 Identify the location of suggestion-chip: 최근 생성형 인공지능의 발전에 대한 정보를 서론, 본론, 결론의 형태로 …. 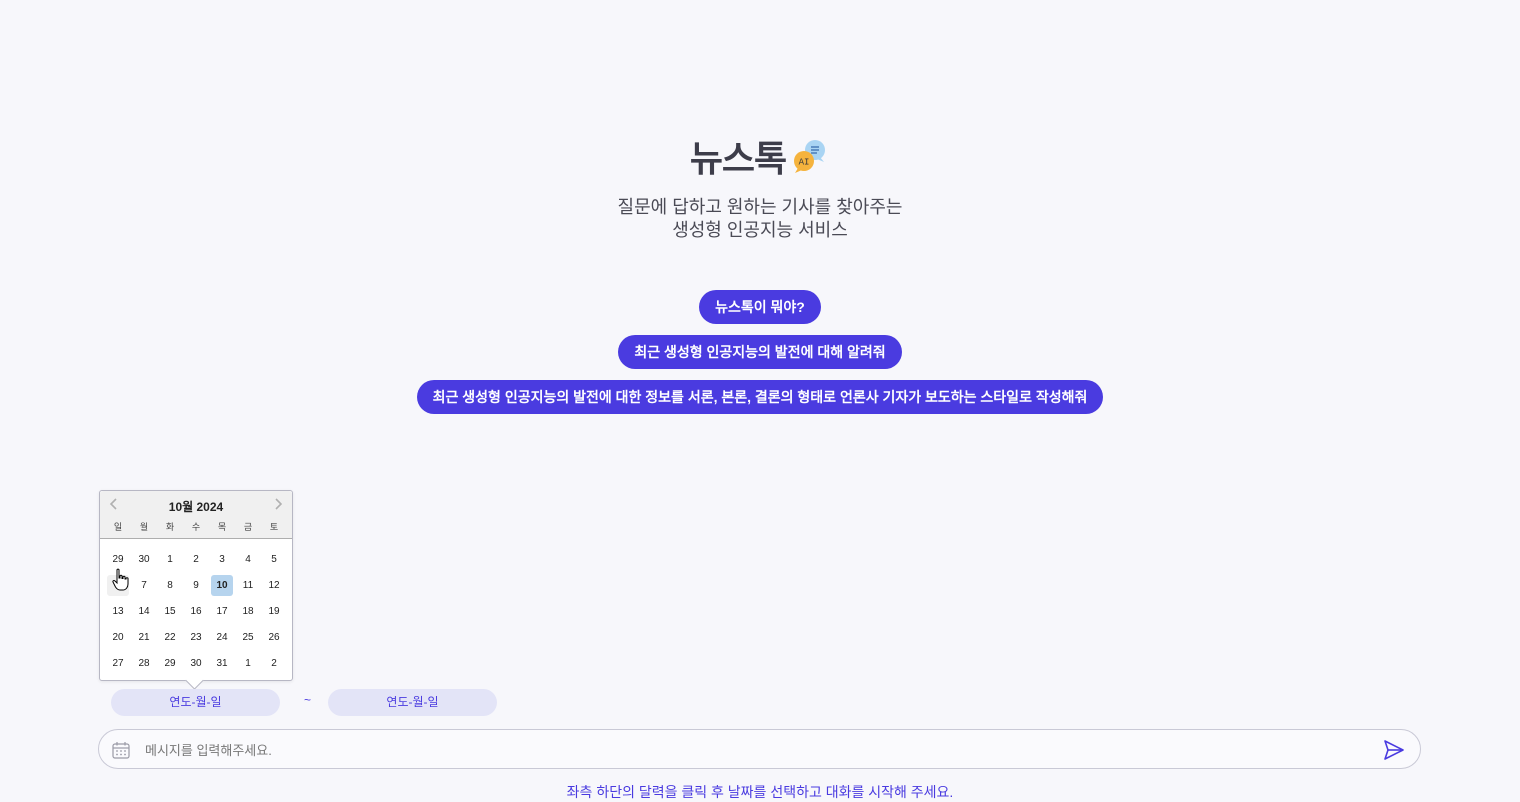
(760, 397).